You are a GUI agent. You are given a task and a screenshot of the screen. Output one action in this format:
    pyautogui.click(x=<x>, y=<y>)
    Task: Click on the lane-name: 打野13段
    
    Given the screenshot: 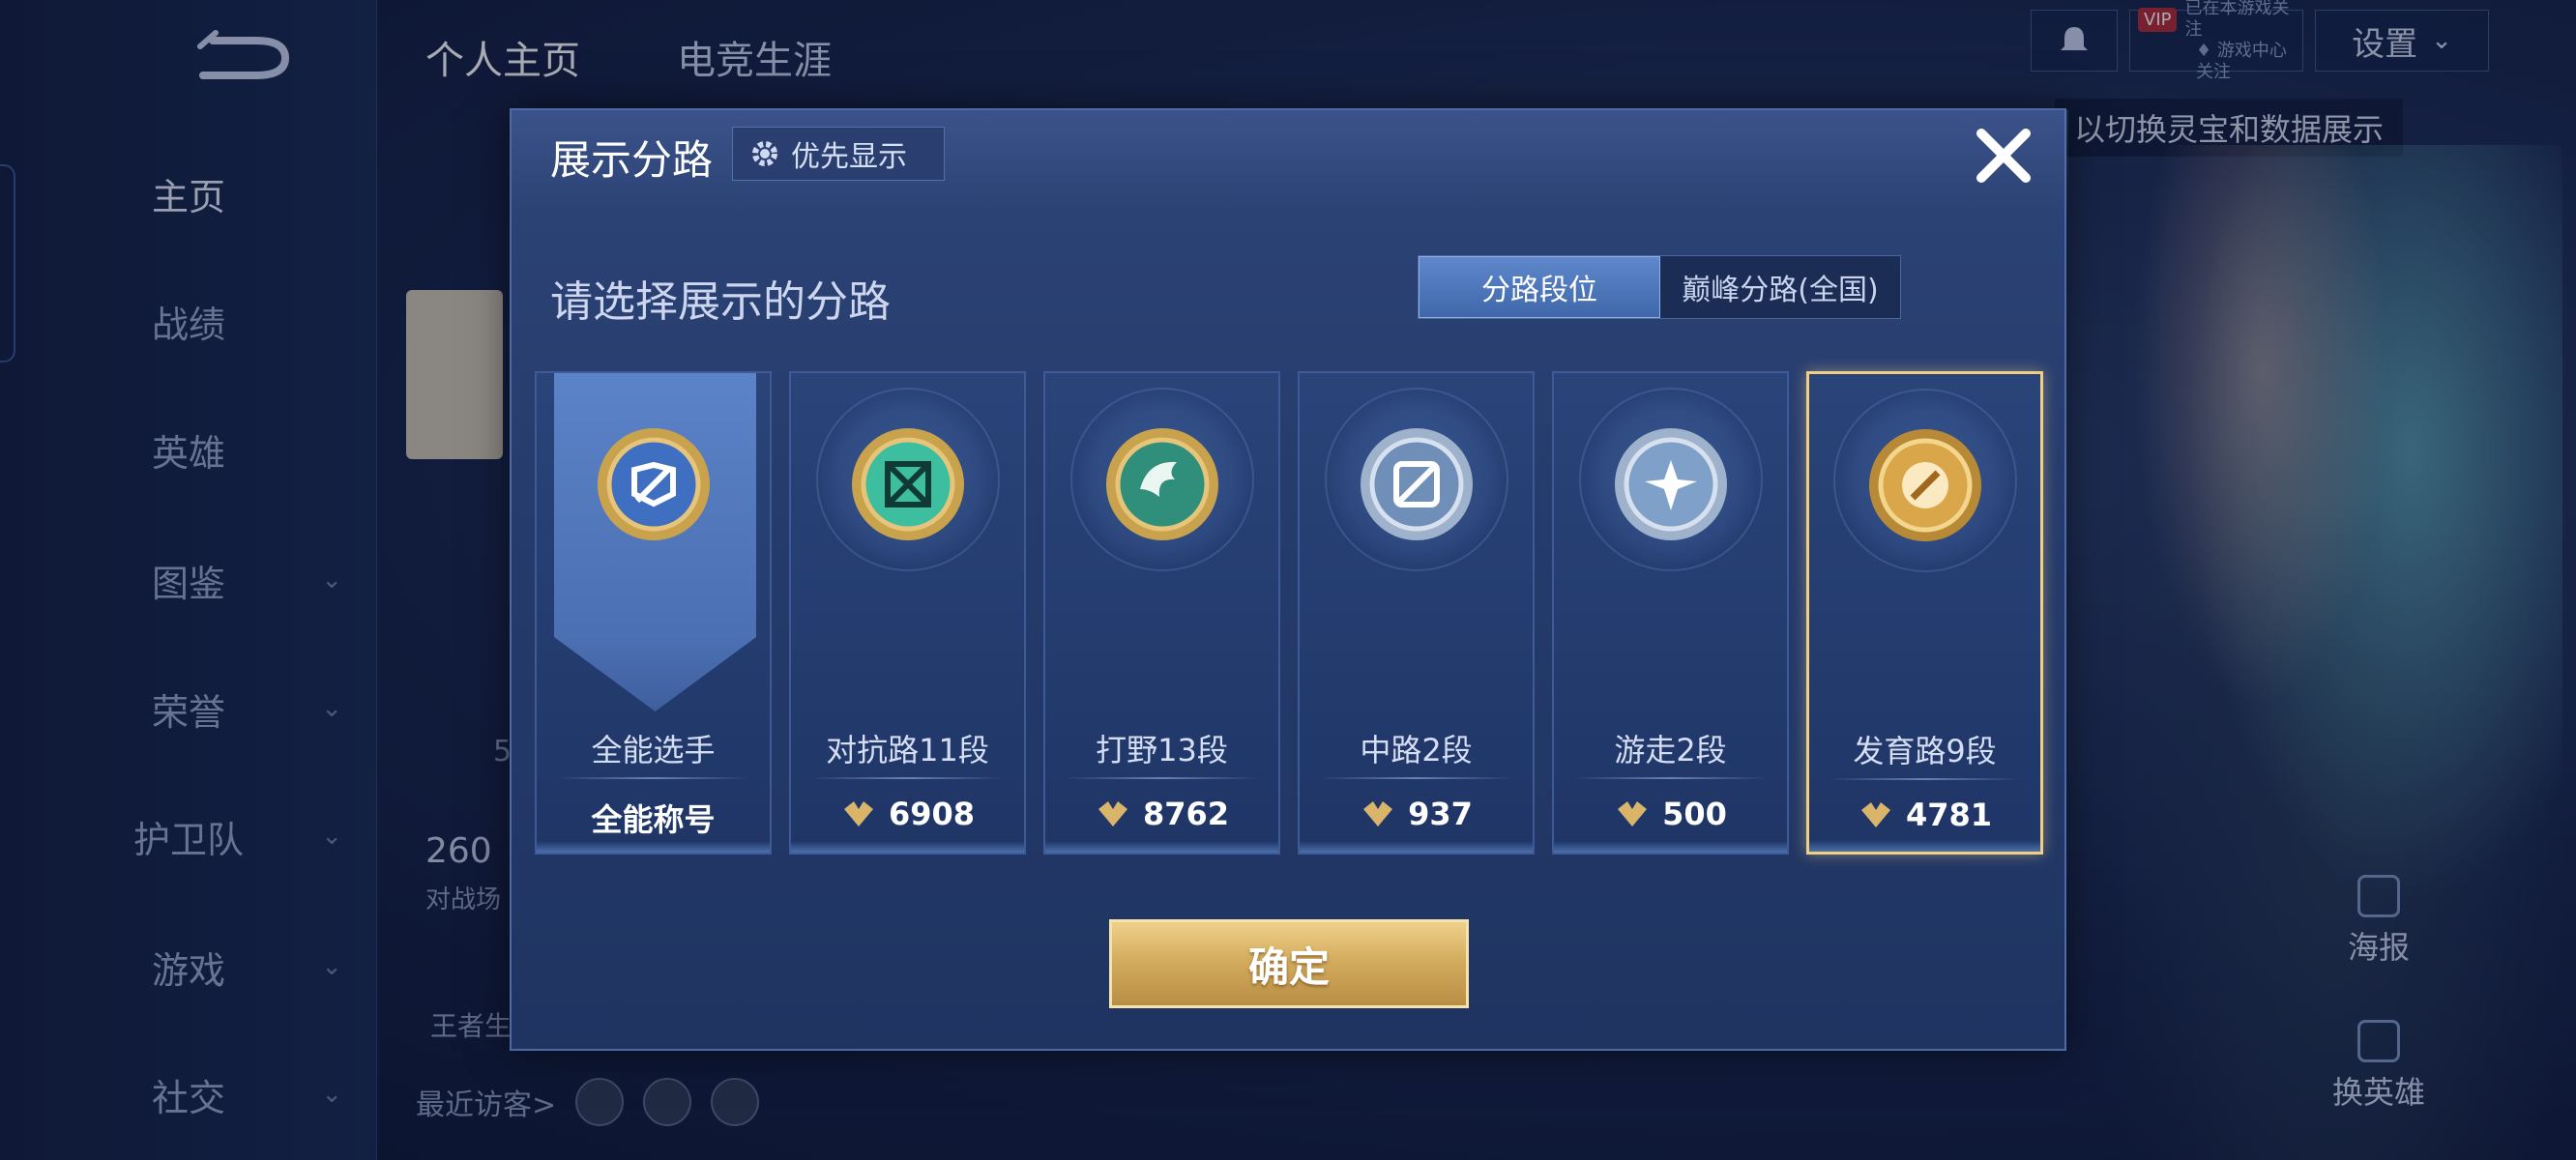 What is the action you would take?
    pyautogui.click(x=1162, y=750)
    